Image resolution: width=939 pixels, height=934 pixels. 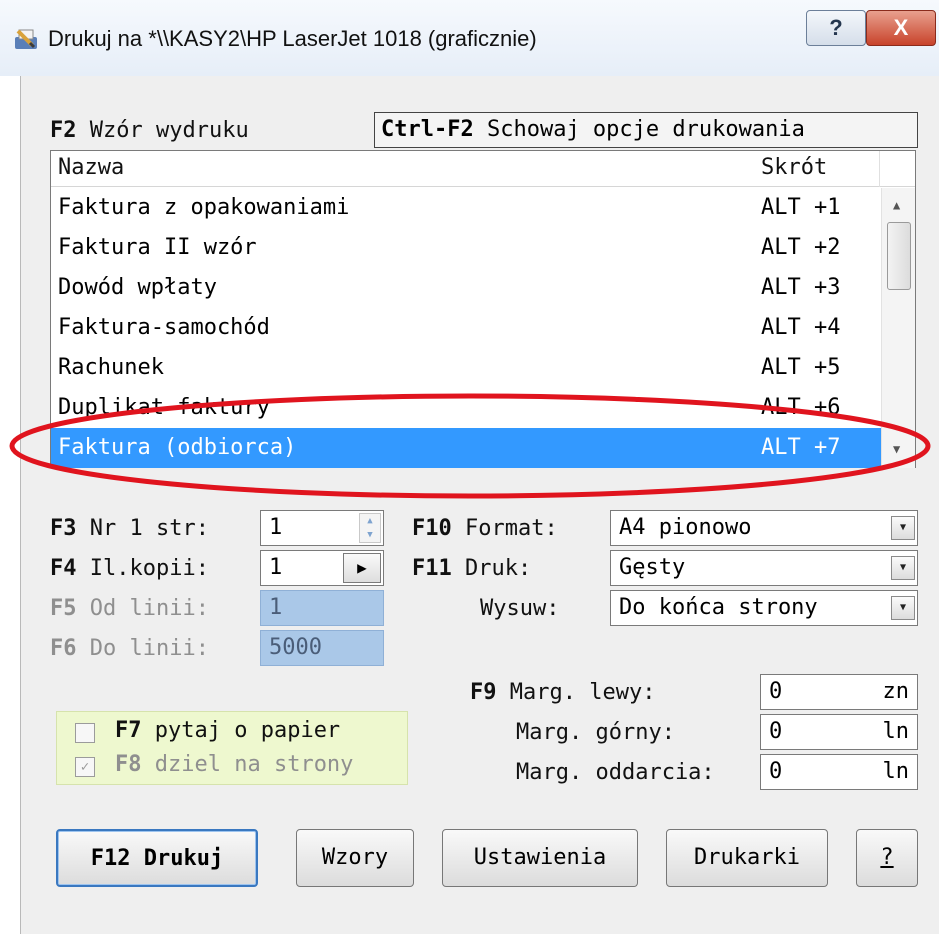 What do you see at coordinates (355, 858) in the screenshot?
I see `templates-button: Wzory` at bounding box center [355, 858].